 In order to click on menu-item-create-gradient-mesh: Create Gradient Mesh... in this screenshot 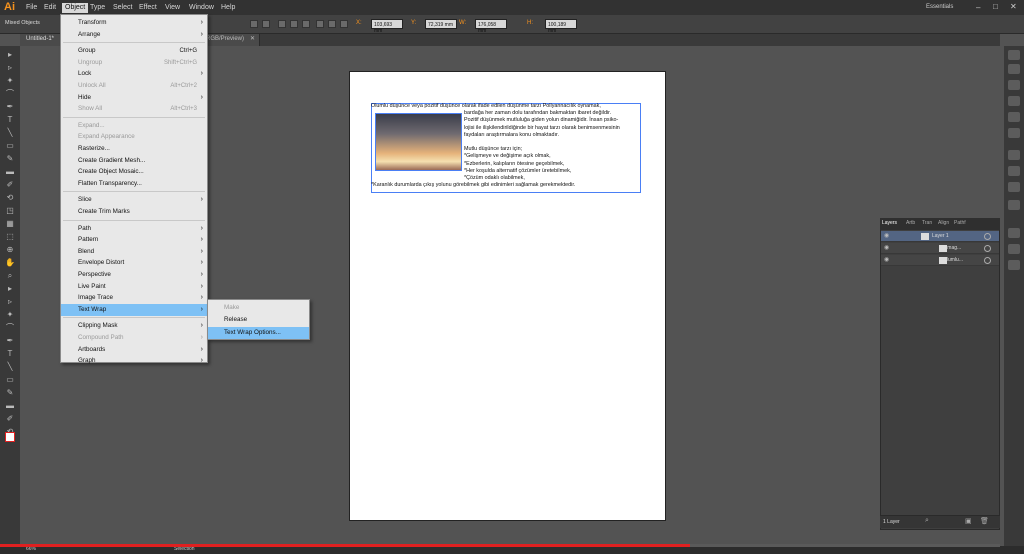, I will do `click(134, 161)`.